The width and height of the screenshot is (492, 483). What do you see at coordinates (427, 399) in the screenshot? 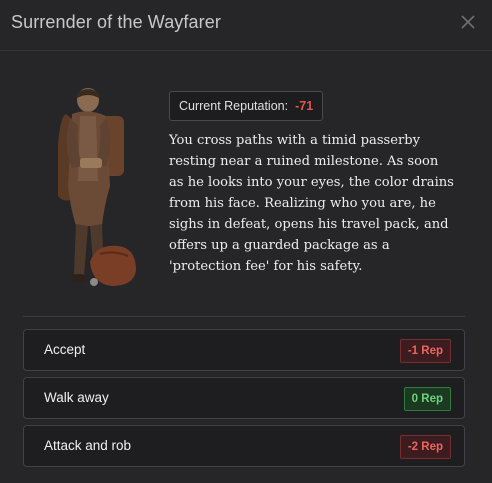
I see `rep-badge: 0 Rep` at bounding box center [427, 399].